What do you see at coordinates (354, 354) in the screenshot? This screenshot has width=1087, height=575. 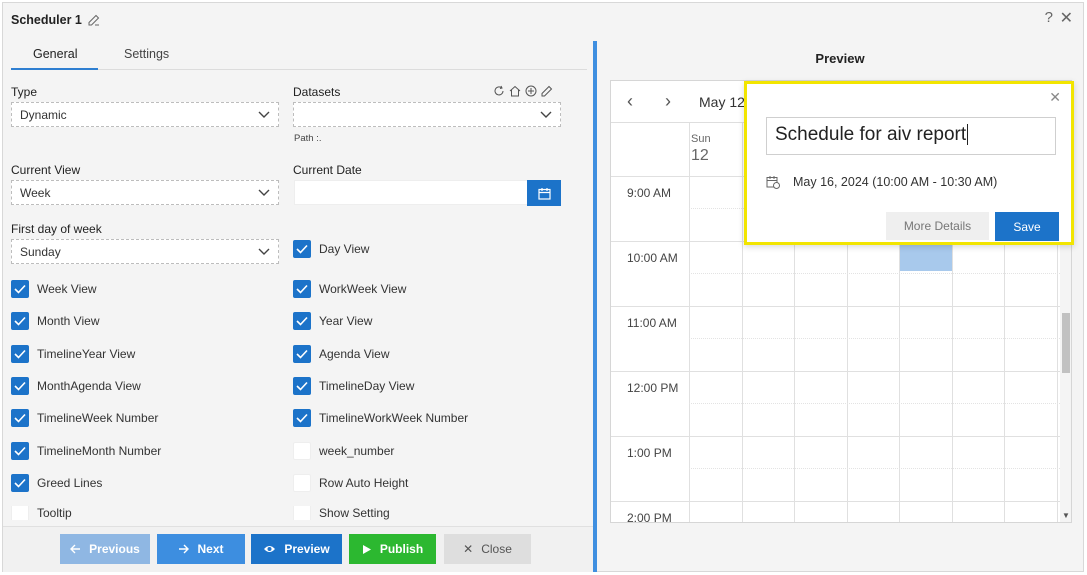 I see `checkbox-label: Agenda View` at bounding box center [354, 354].